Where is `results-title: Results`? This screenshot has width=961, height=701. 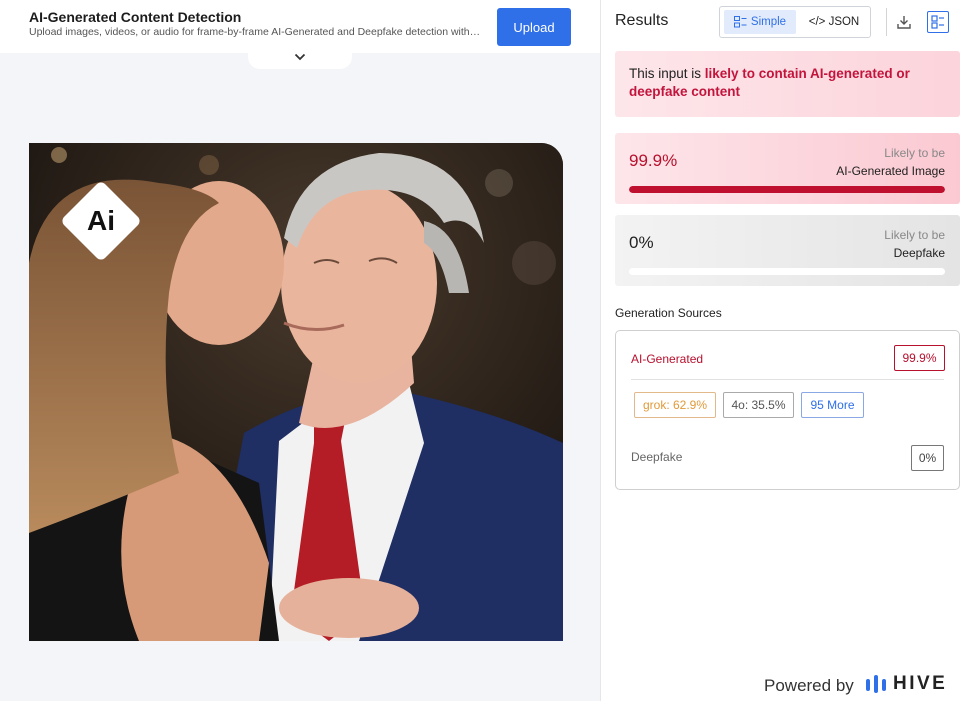 results-title: Results is located at coordinates (642, 20).